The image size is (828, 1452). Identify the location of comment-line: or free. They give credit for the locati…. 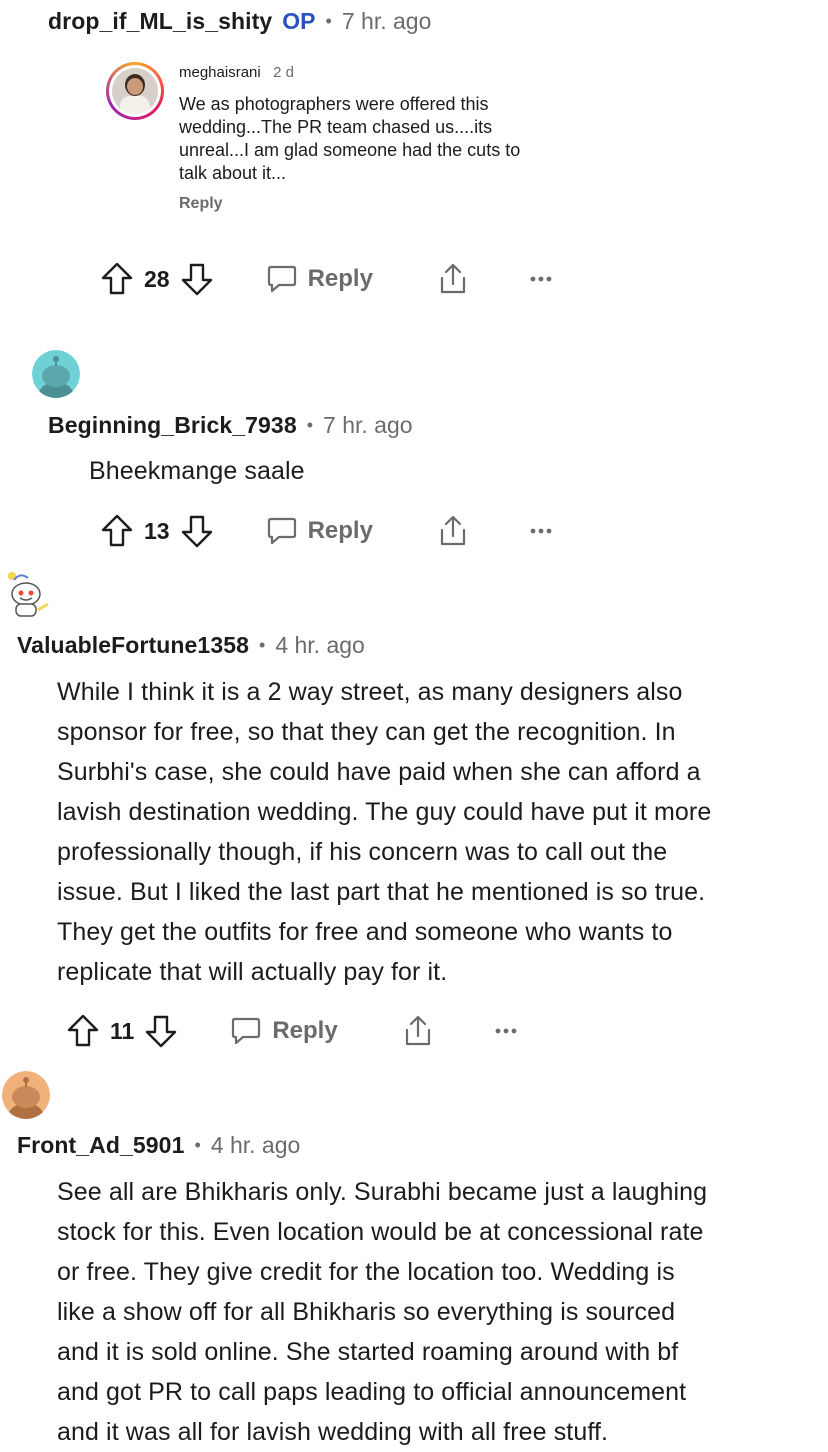
(366, 1272).